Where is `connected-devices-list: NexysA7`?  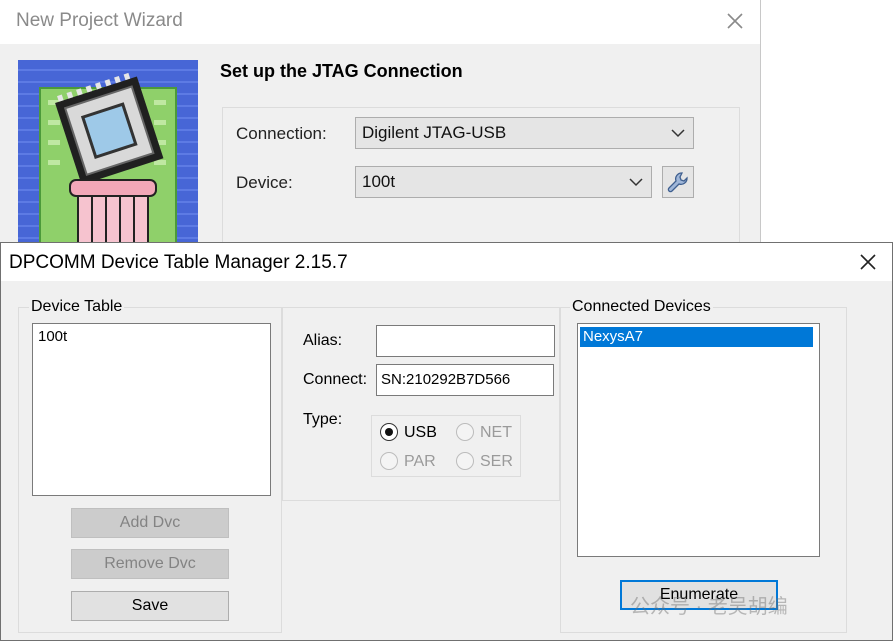 connected-devices-list: NexysA7 is located at coordinates (698, 440).